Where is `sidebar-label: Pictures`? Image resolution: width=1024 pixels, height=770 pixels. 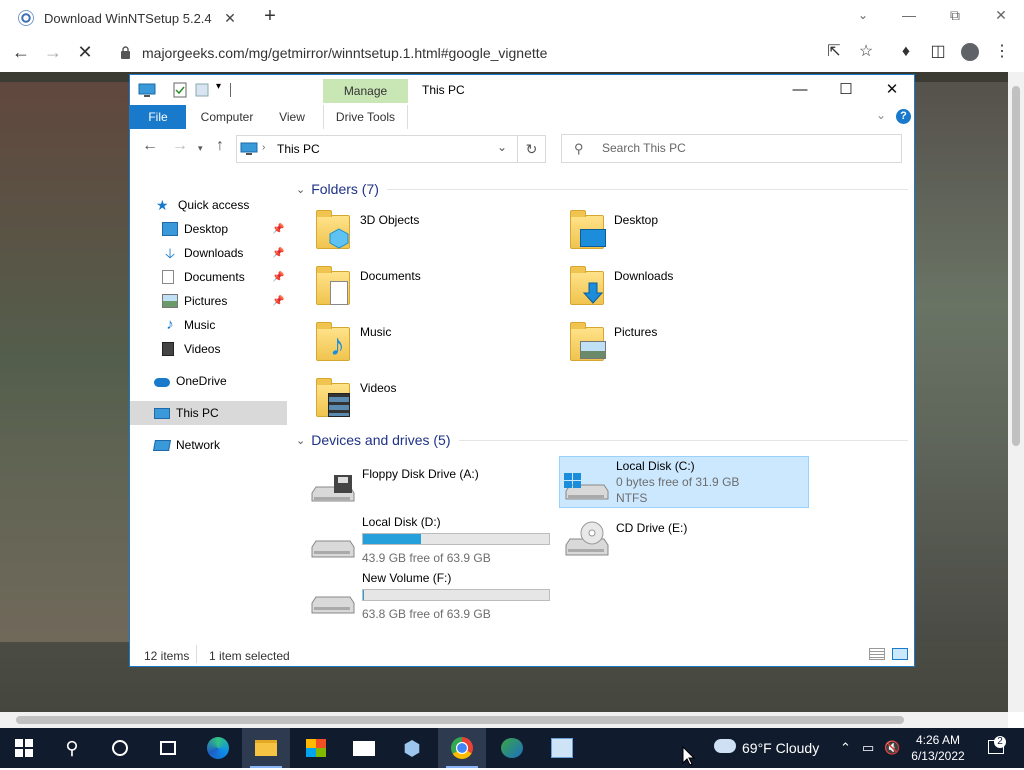 sidebar-label: Pictures is located at coordinates (205, 301).